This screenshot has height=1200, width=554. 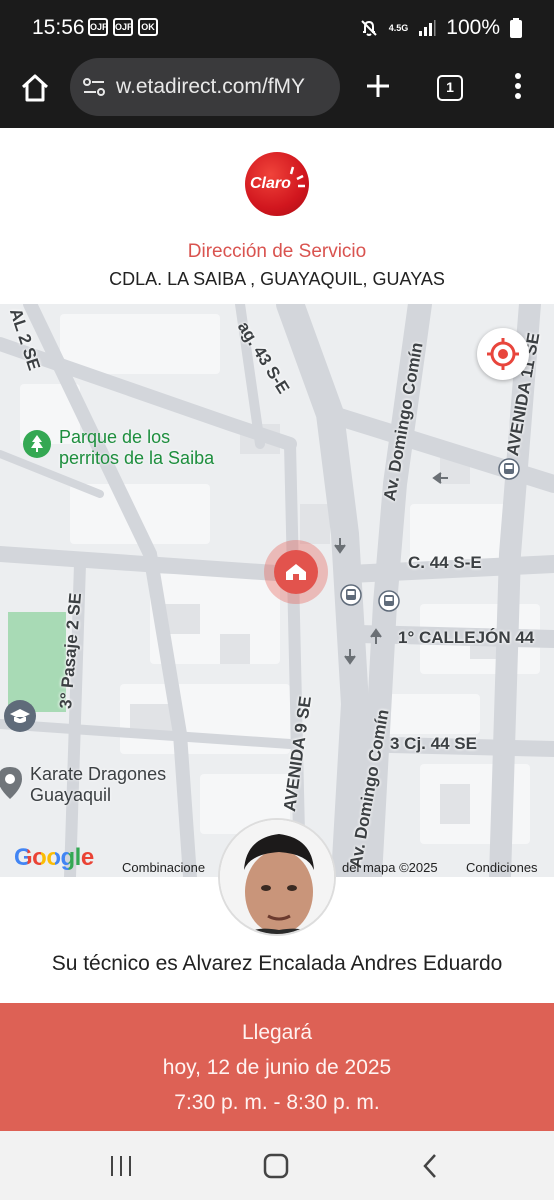 I want to click on street-label: C. 44 S-E, so click(x=445, y=562).